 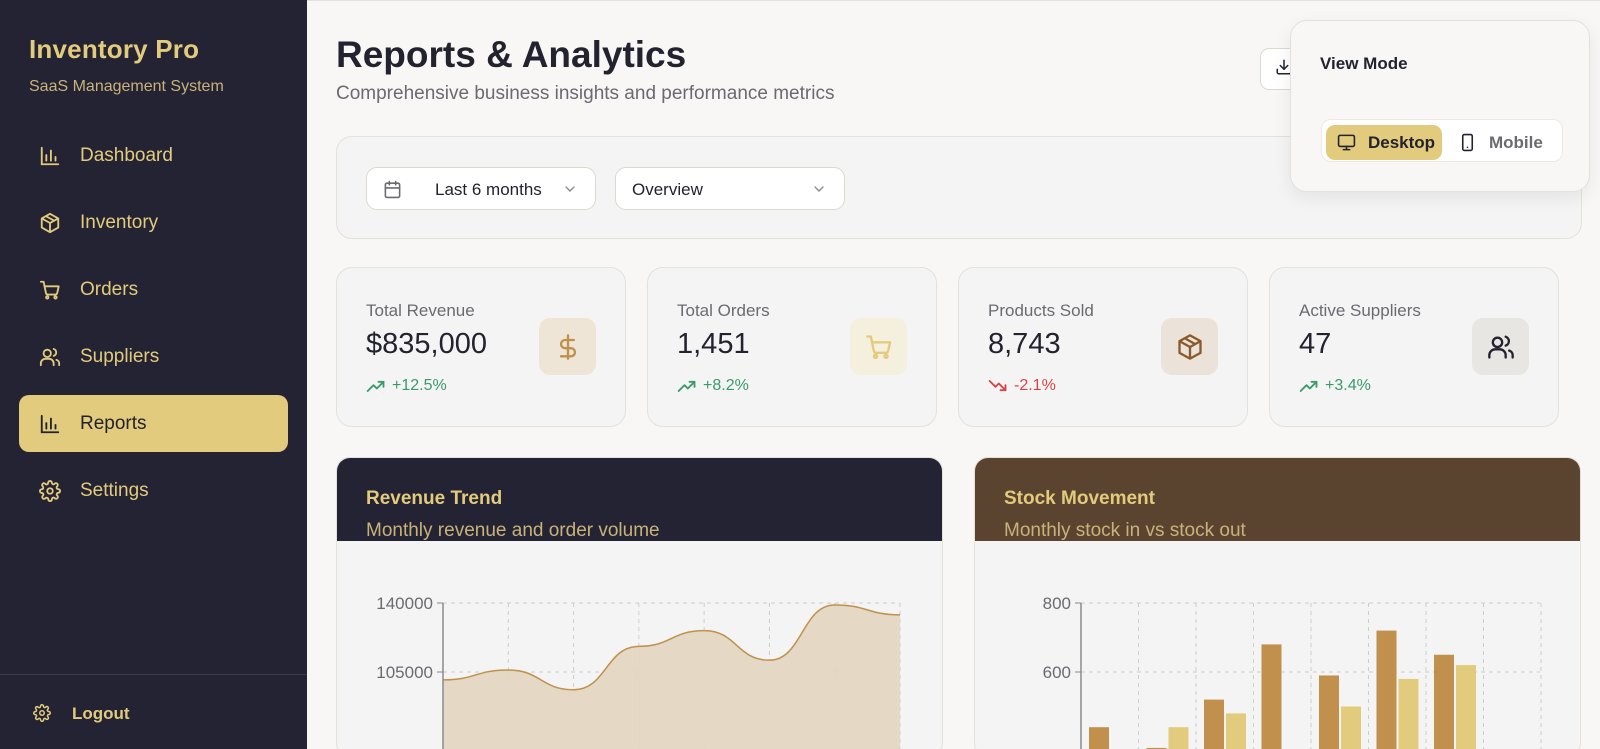 What do you see at coordinates (114, 490) in the screenshot?
I see `sidebar-item-label: Settings` at bounding box center [114, 490].